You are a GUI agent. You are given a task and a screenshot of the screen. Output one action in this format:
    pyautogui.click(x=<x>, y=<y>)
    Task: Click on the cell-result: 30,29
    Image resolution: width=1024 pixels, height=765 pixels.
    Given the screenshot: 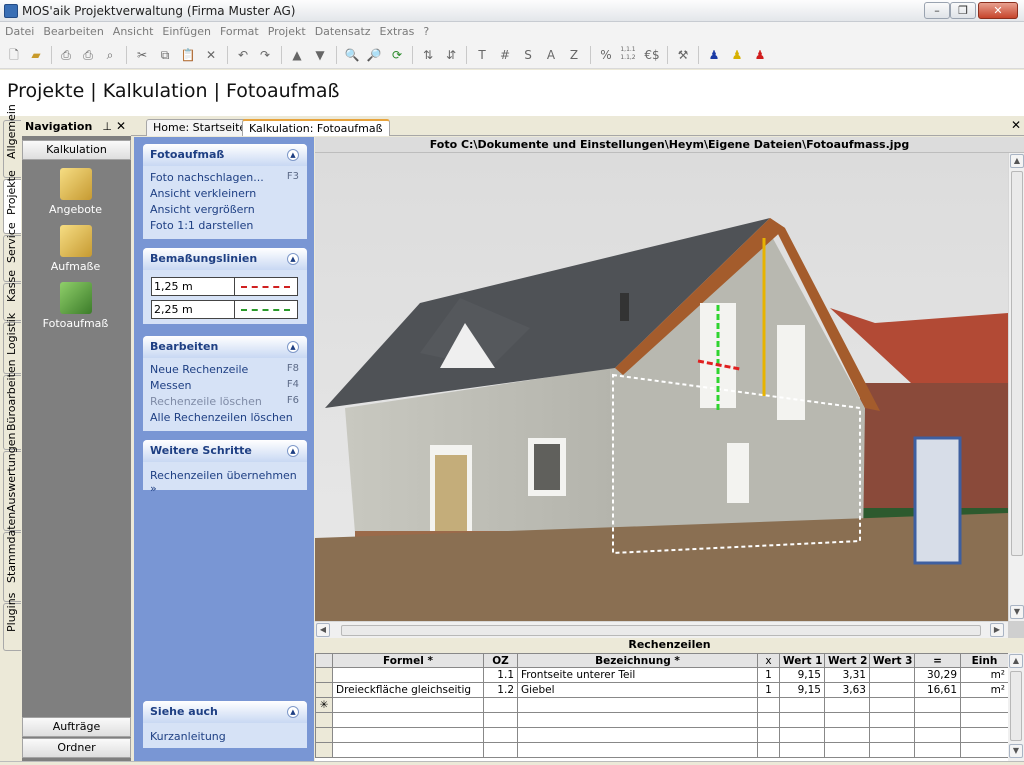 What is the action you would take?
    pyautogui.click(x=937, y=675)
    